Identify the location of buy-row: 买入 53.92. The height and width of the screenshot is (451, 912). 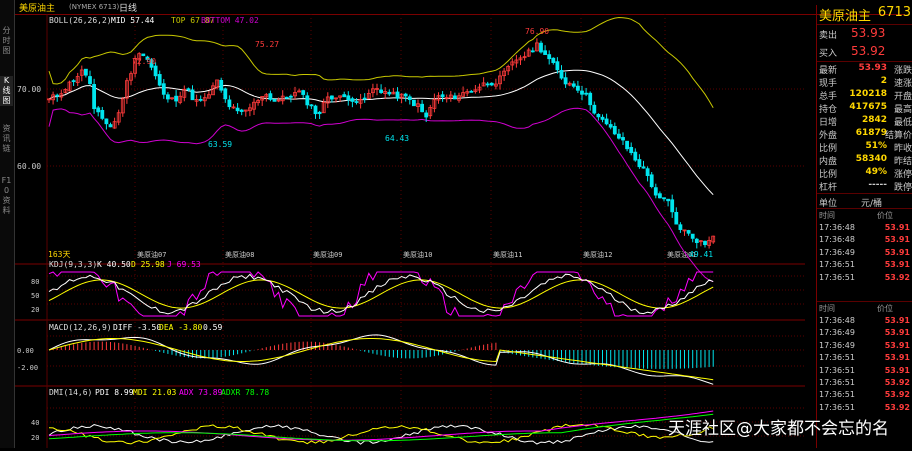
(864, 52).